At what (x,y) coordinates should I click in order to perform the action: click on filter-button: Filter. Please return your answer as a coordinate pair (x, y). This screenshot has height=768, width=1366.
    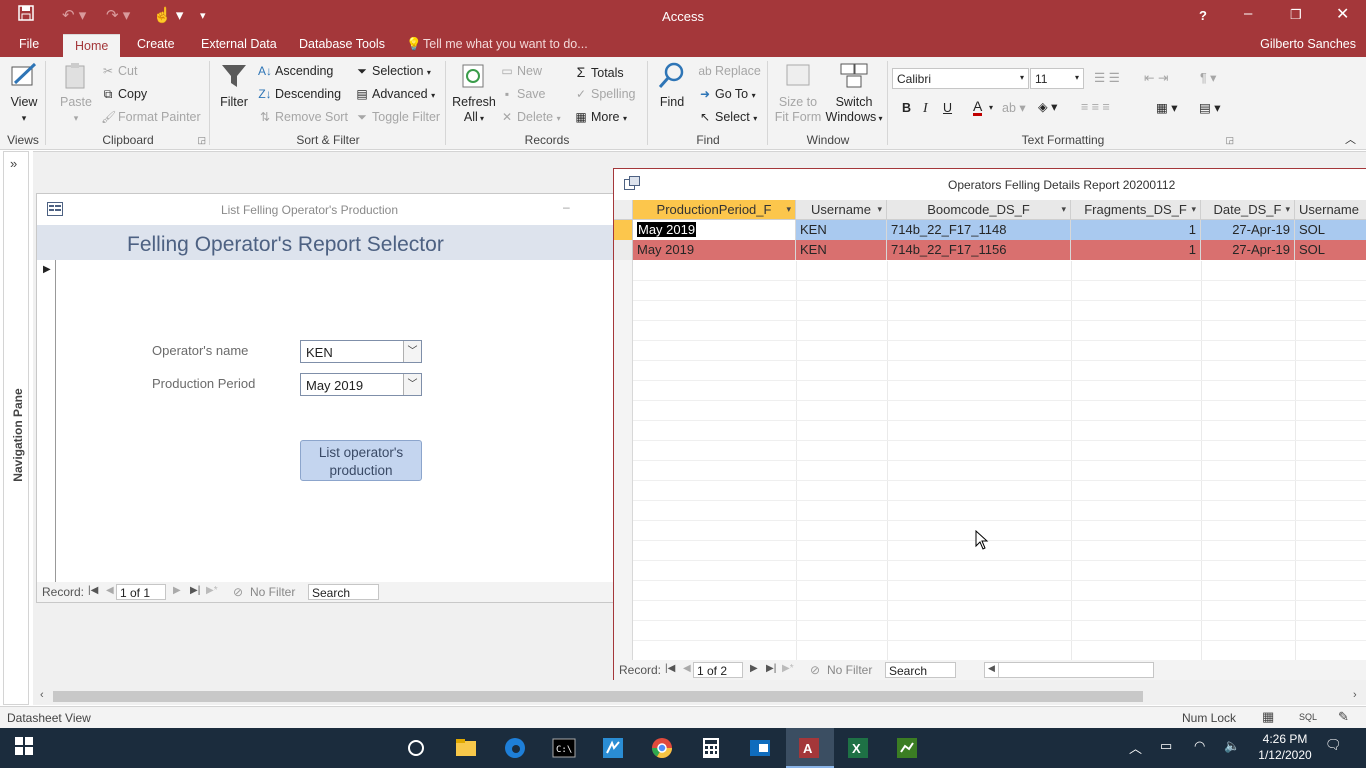
    Looking at the image, I should click on (234, 85).